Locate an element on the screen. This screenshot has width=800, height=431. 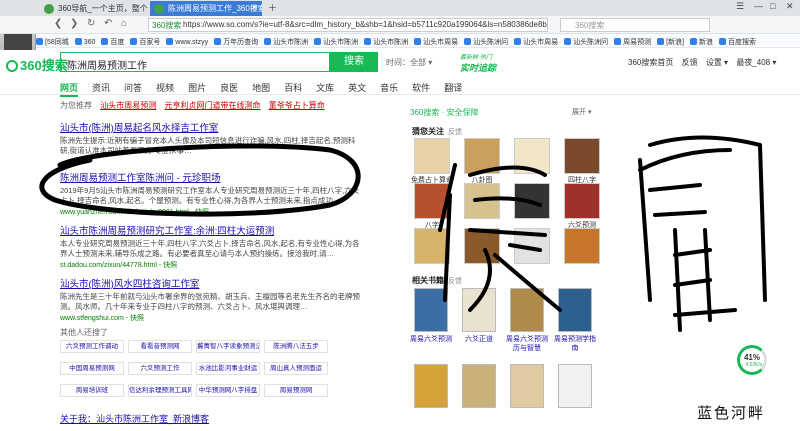
forward-icon: ❯ is located at coordinates (74, 23).